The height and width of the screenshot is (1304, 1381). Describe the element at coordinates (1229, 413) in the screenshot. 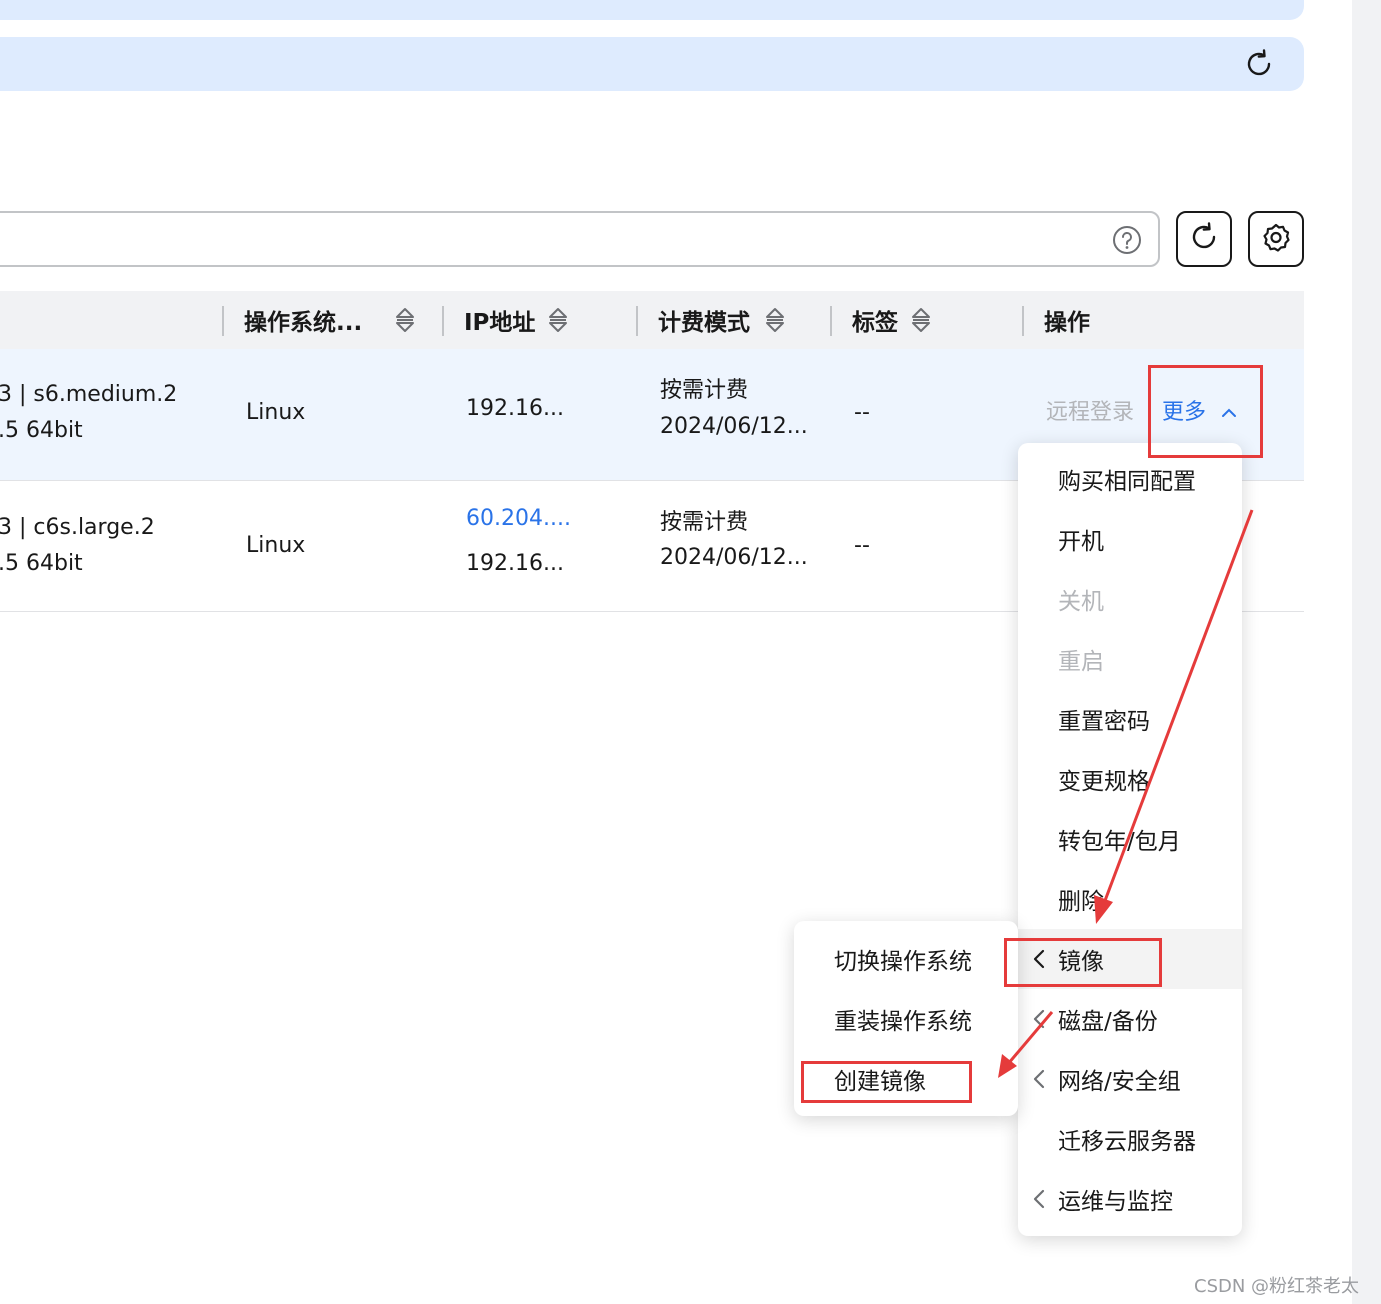

I see `chevron-up-icon` at that location.